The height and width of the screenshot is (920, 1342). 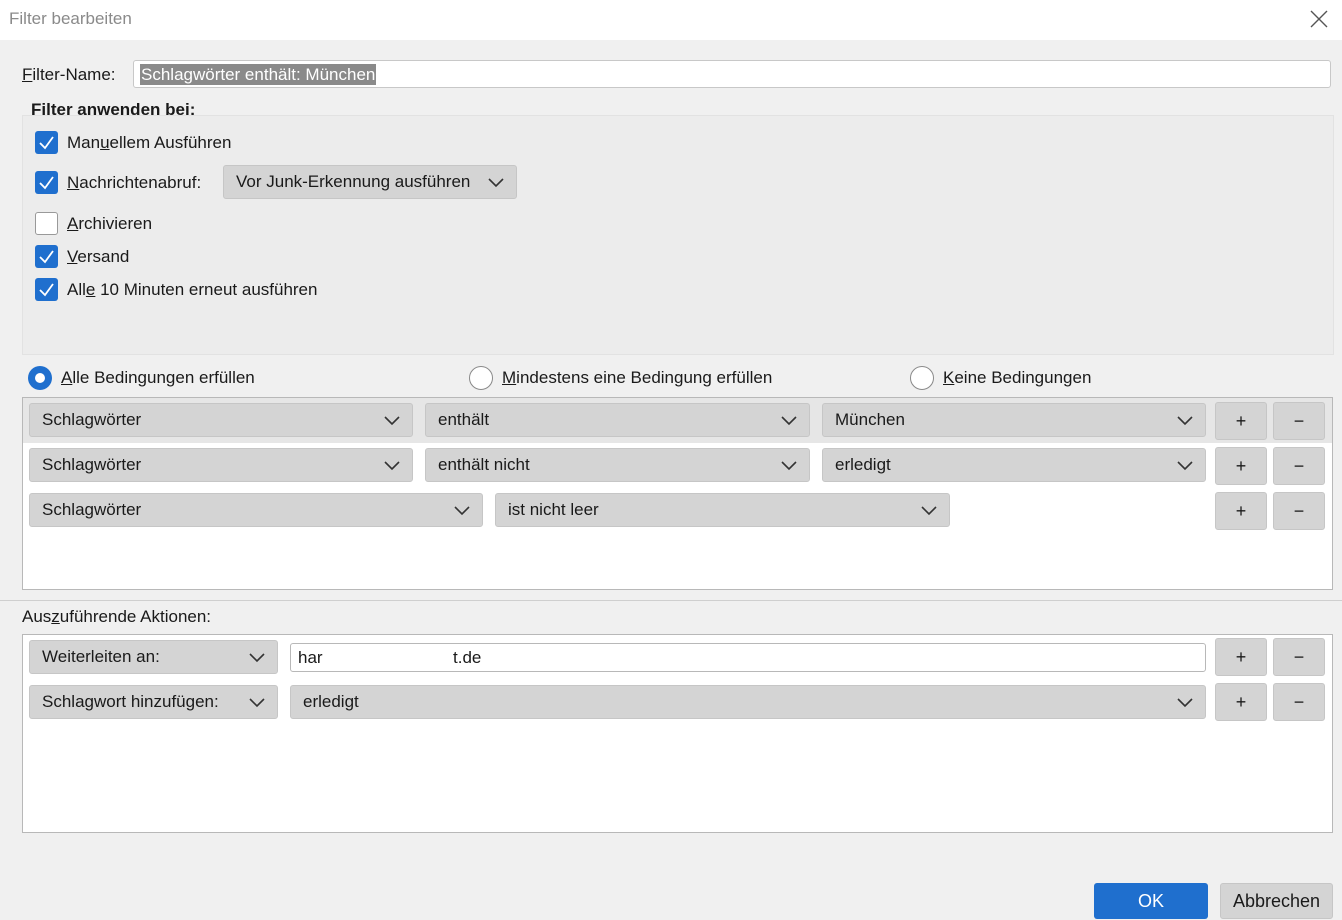 What do you see at coordinates (1014, 465) in the screenshot?
I see `condition-value-dropdown: erledigt` at bounding box center [1014, 465].